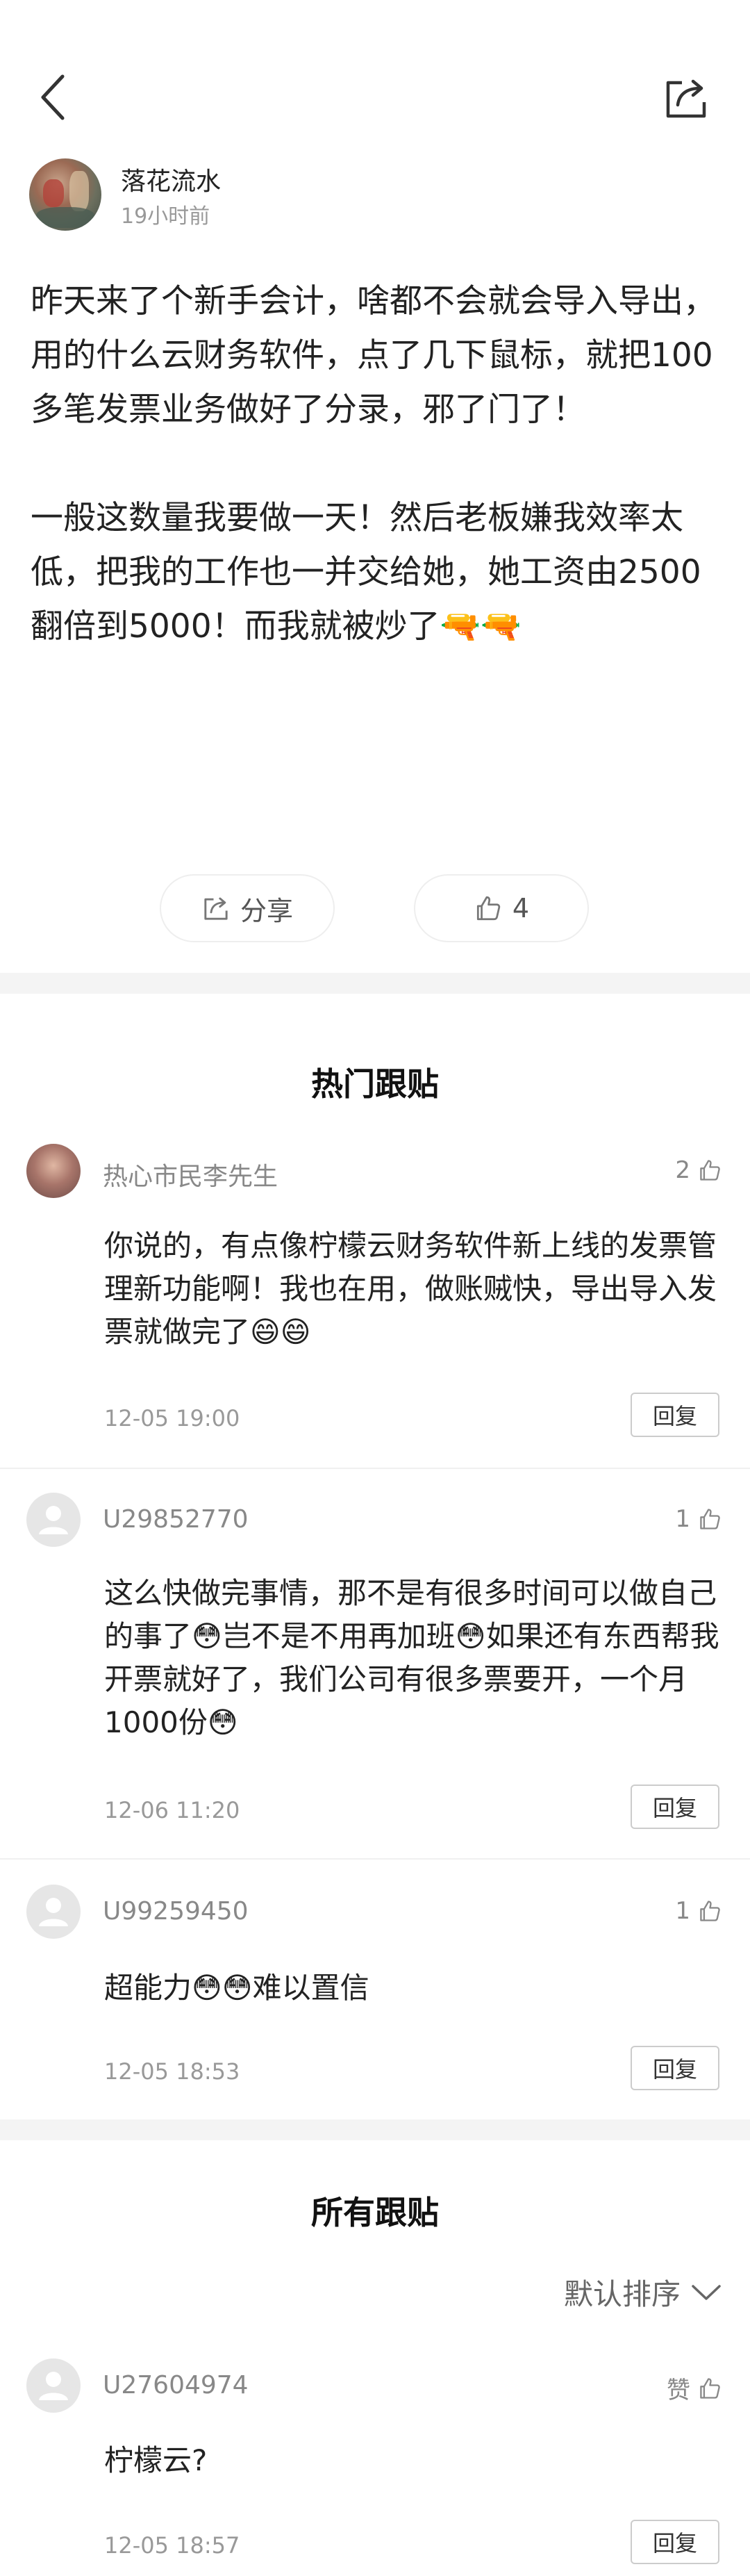 The width and height of the screenshot is (750, 2576). Describe the element at coordinates (190, 1174) in the screenshot. I see `comment-user: 热心市民李先生` at that location.